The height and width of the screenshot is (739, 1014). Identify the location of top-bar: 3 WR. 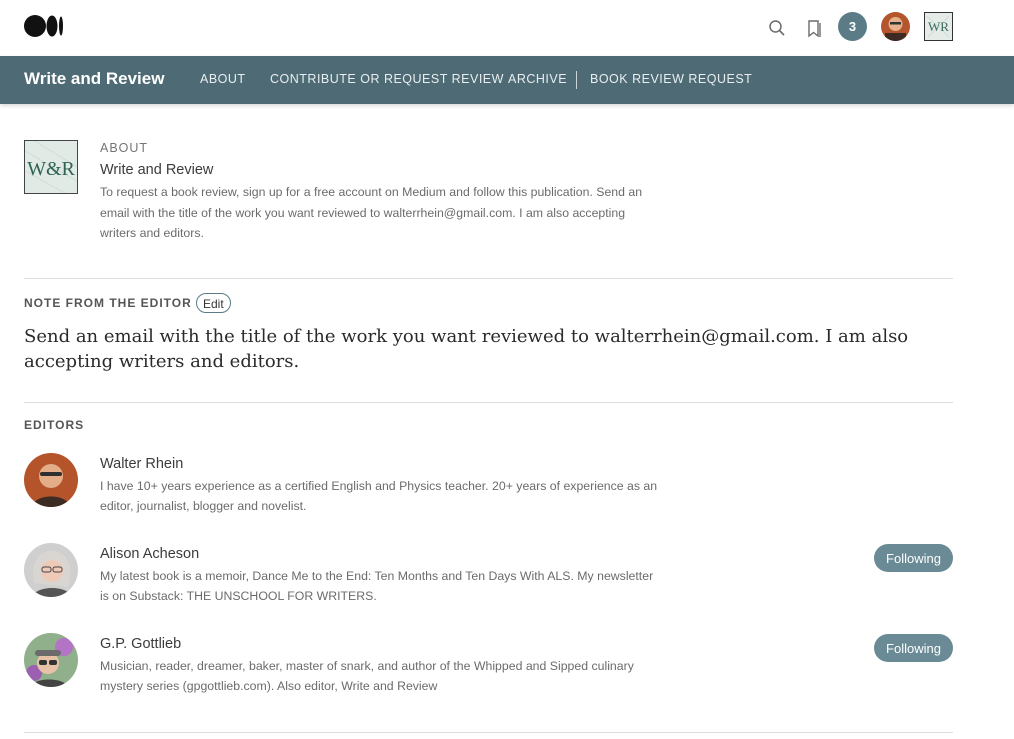
(507, 28).